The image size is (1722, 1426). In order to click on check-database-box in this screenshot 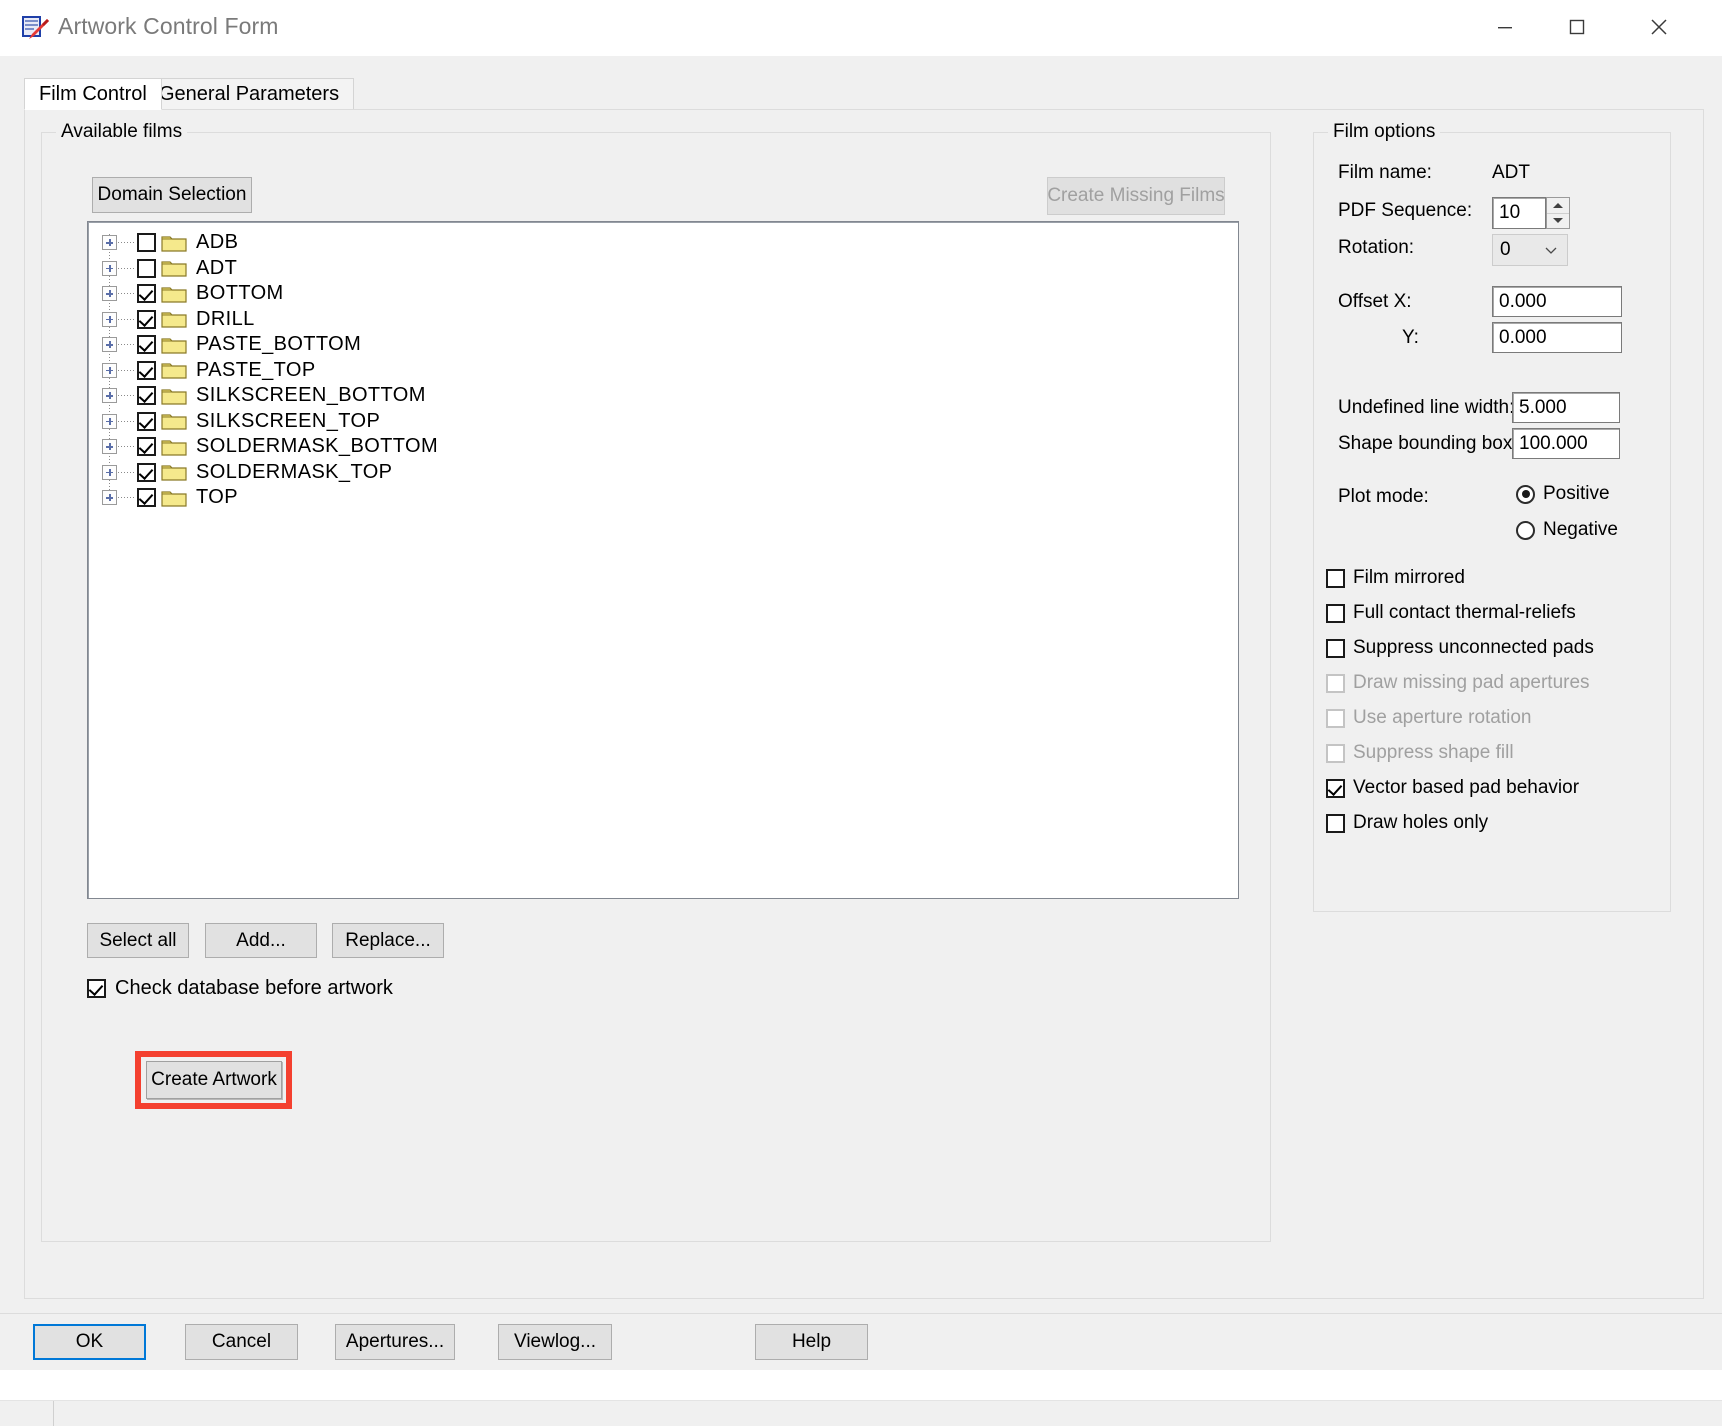, I will do `click(96, 988)`.